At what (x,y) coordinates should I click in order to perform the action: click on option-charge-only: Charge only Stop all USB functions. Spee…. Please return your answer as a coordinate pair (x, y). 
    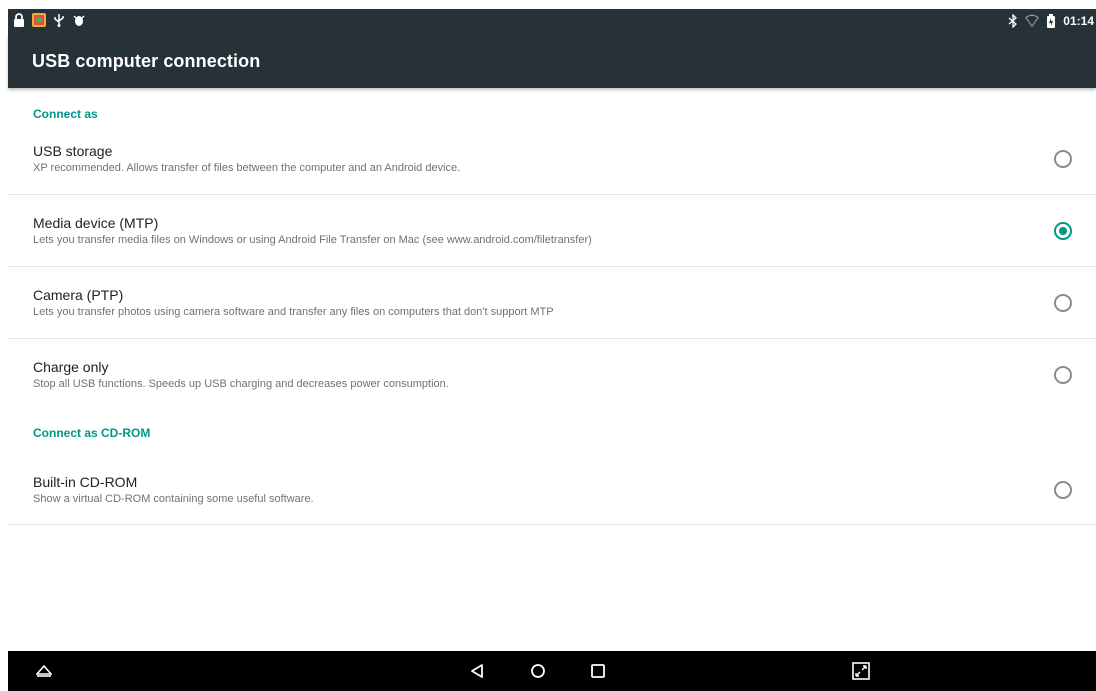
    Looking at the image, I should click on (552, 375).